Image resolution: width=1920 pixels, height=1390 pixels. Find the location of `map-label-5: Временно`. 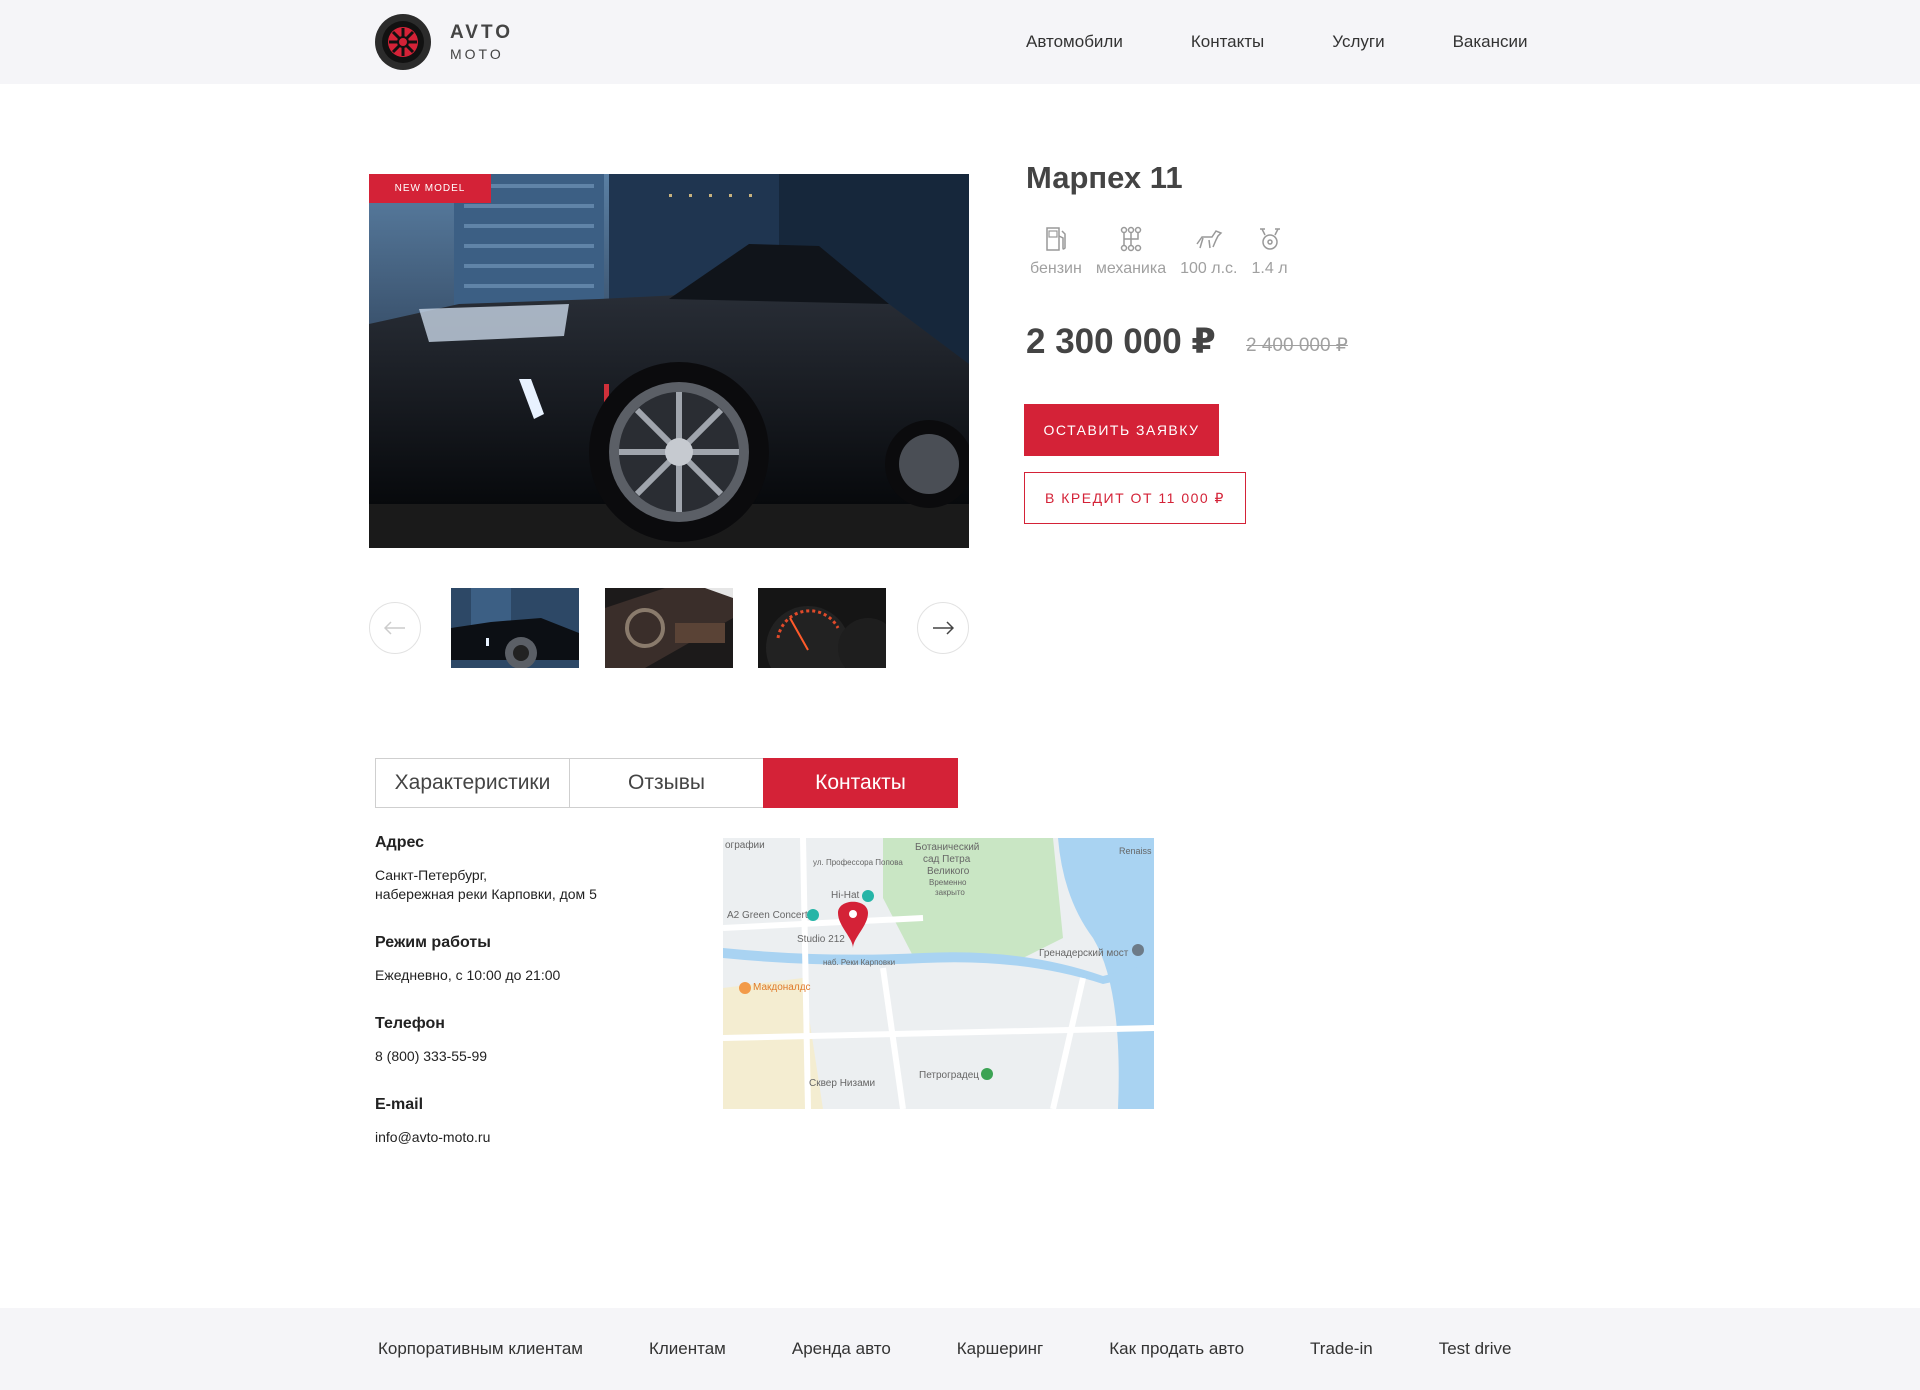

map-label-5: Временно is located at coordinates (948, 882).